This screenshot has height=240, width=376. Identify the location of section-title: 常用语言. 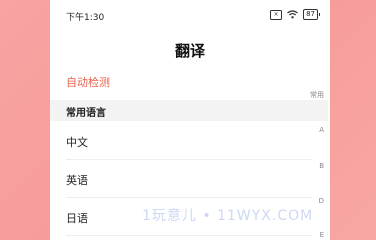
(86, 113).